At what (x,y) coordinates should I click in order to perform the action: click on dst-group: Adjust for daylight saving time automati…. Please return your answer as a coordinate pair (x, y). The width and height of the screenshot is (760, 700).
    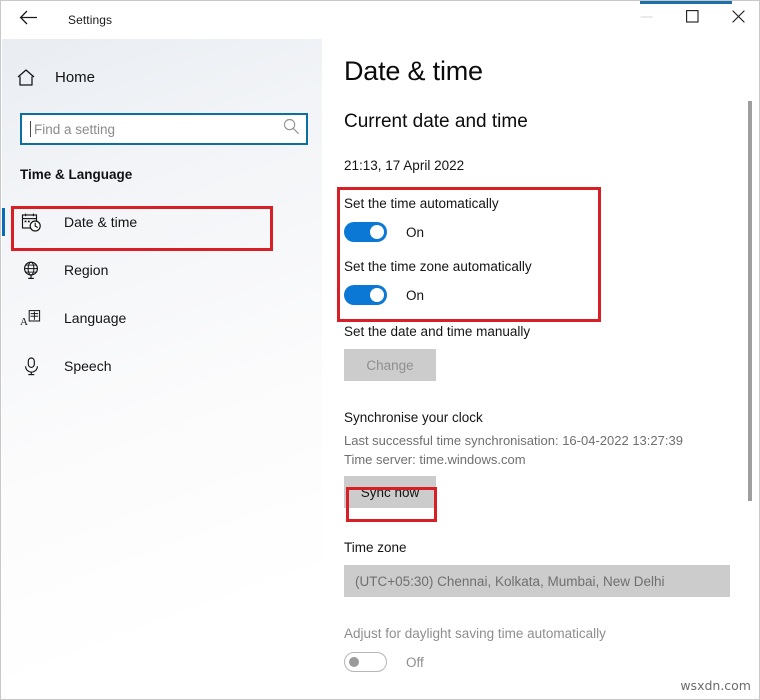
    Looking at the image, I should click on (551, 649).